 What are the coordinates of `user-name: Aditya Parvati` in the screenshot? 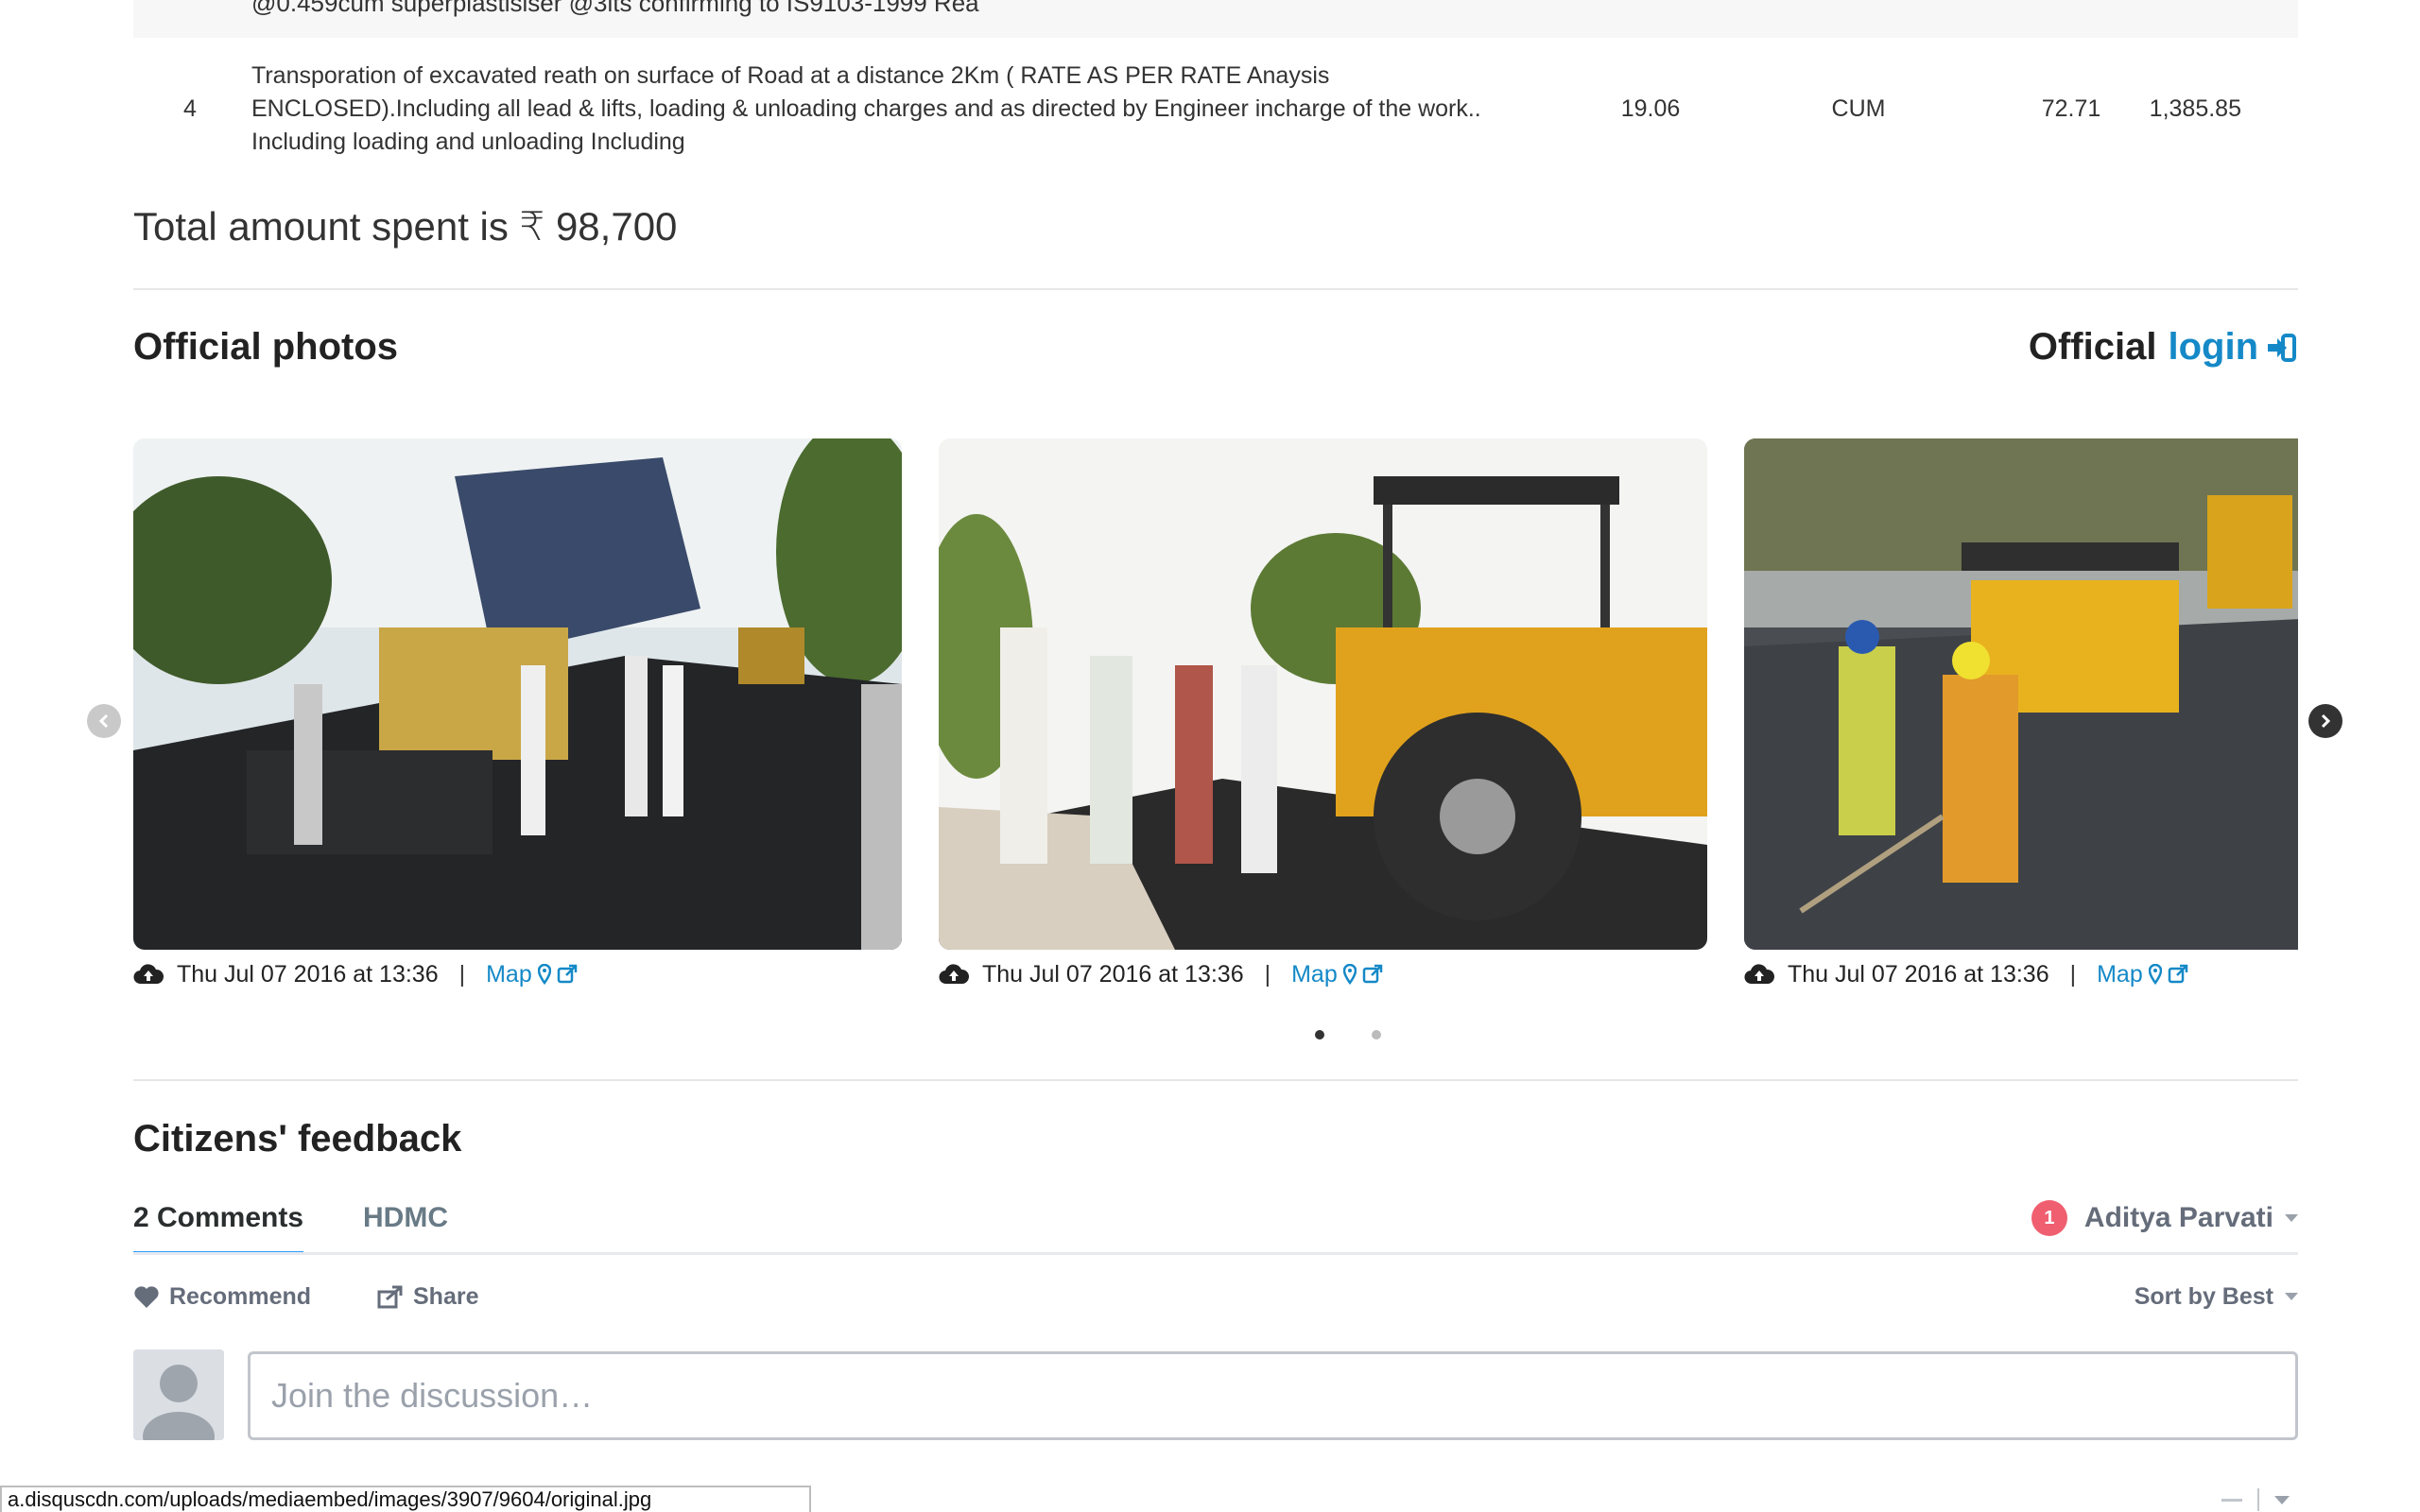 It's located at (2178, 1217).